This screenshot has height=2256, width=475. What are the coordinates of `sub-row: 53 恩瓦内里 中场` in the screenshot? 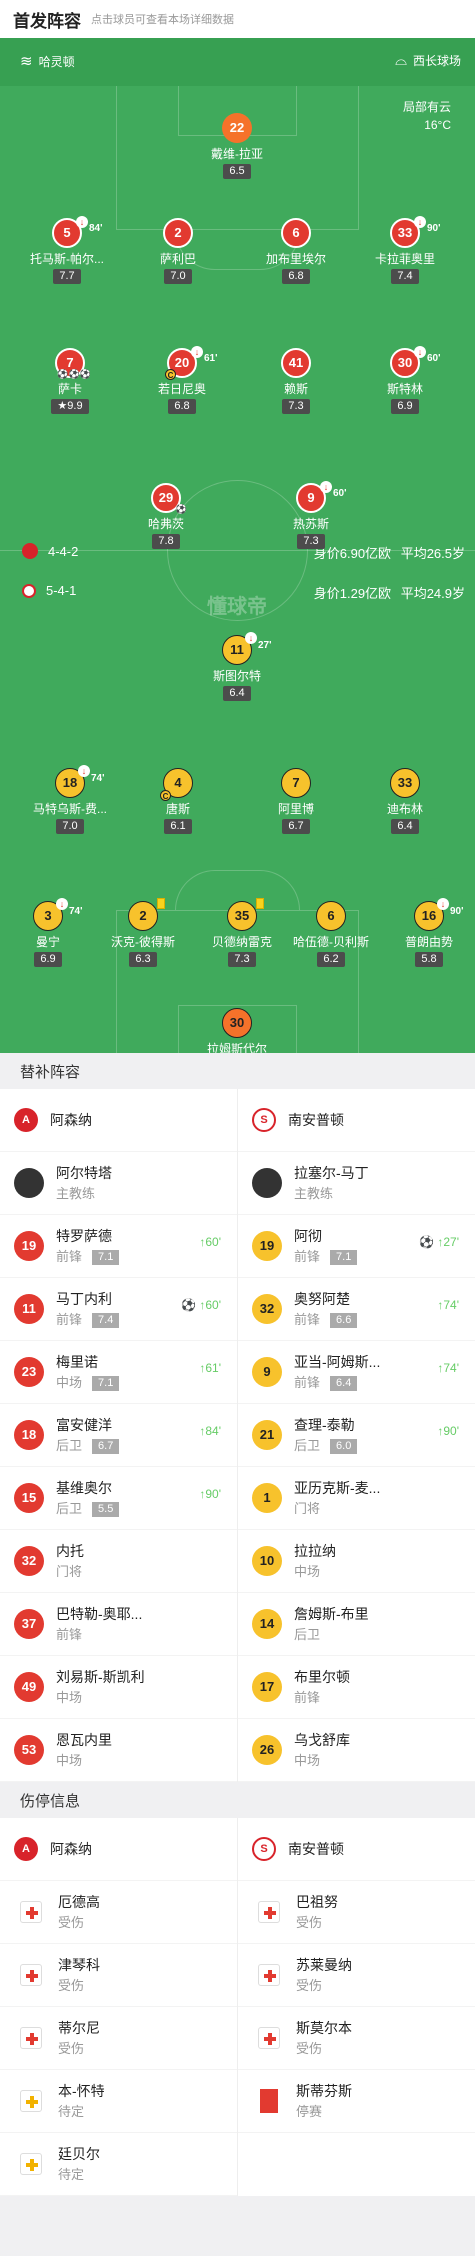 It's located at (118, 1750).